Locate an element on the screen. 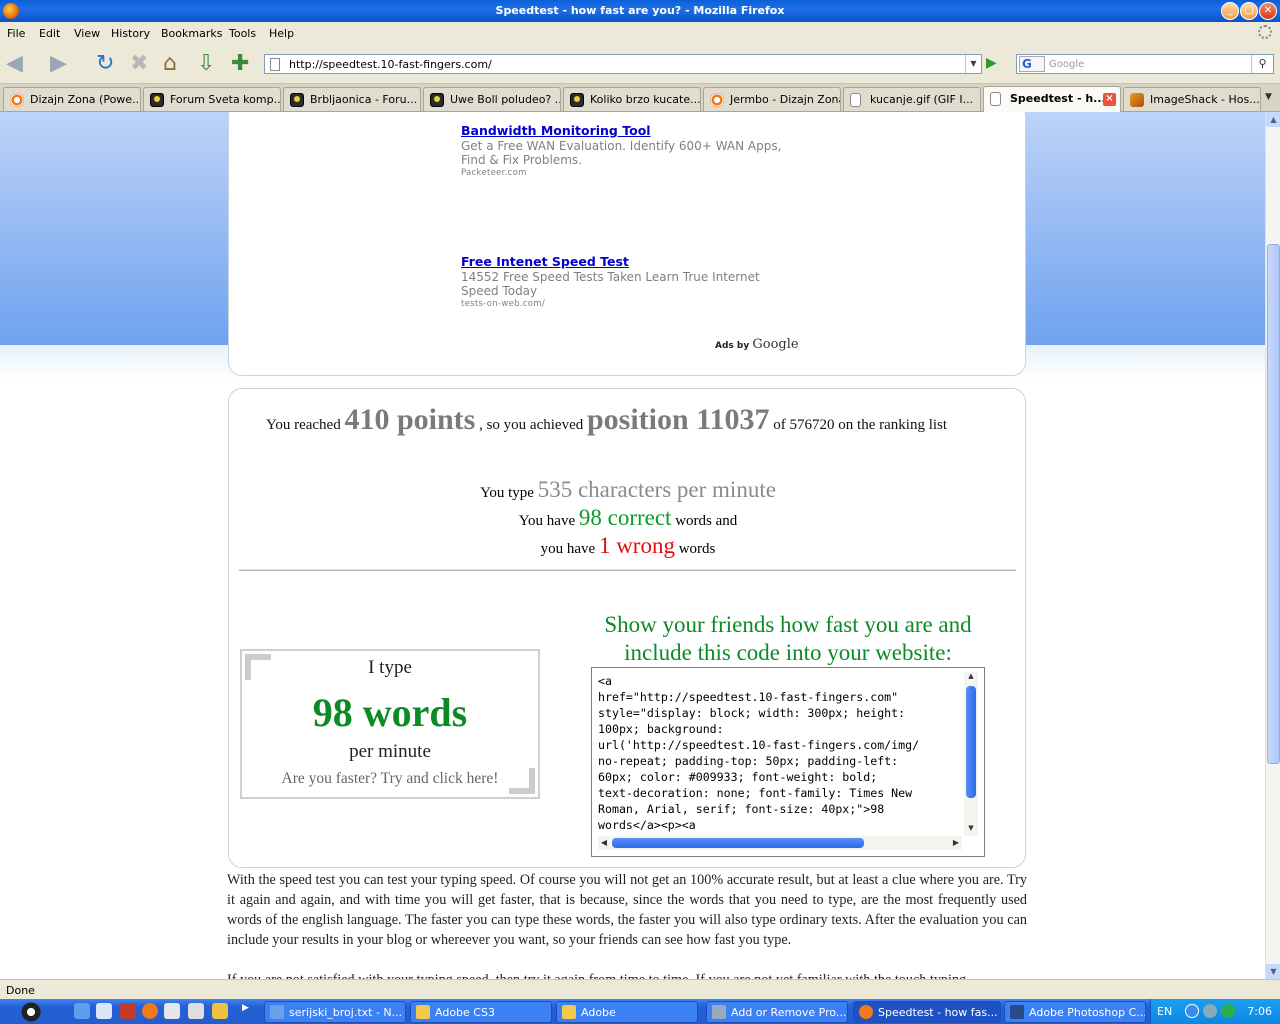 This screenshot has height=1024, width=1280. go-icon: ▶ is located at coordinates (995, 64).